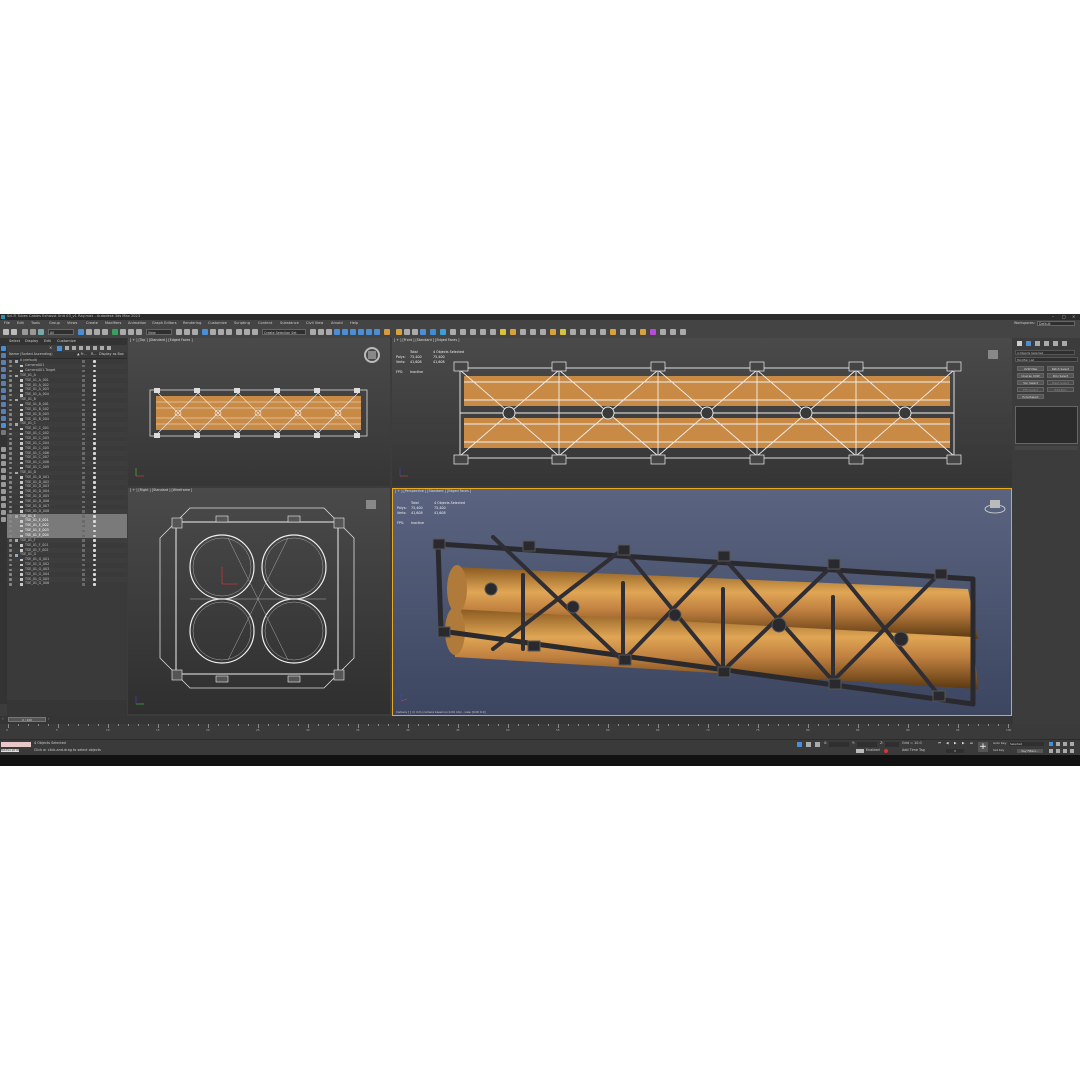  Describe the element at coordinates (3, 404) in the screenshot. I see `display-groups-icon` at that location.